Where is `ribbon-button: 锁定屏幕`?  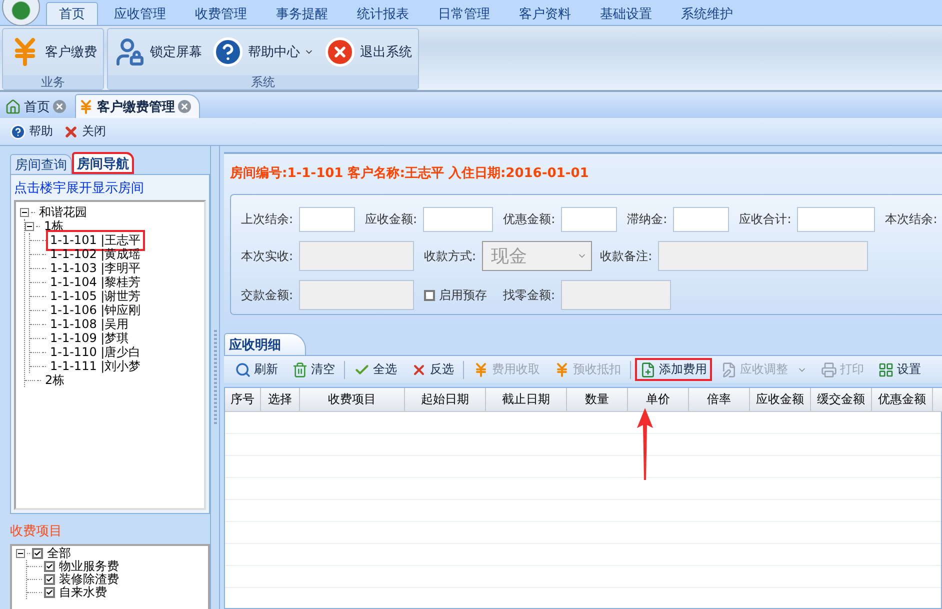 ribbon-button: 锁定屏幕 is located at coordinates (158, 52).